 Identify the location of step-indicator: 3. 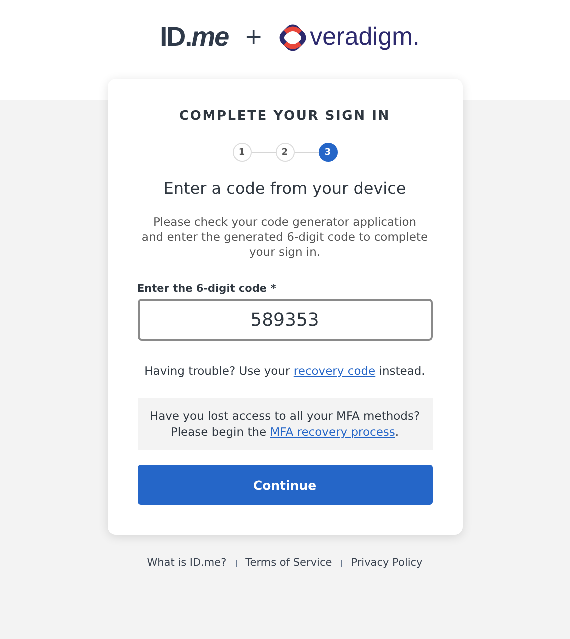
(328, 152).